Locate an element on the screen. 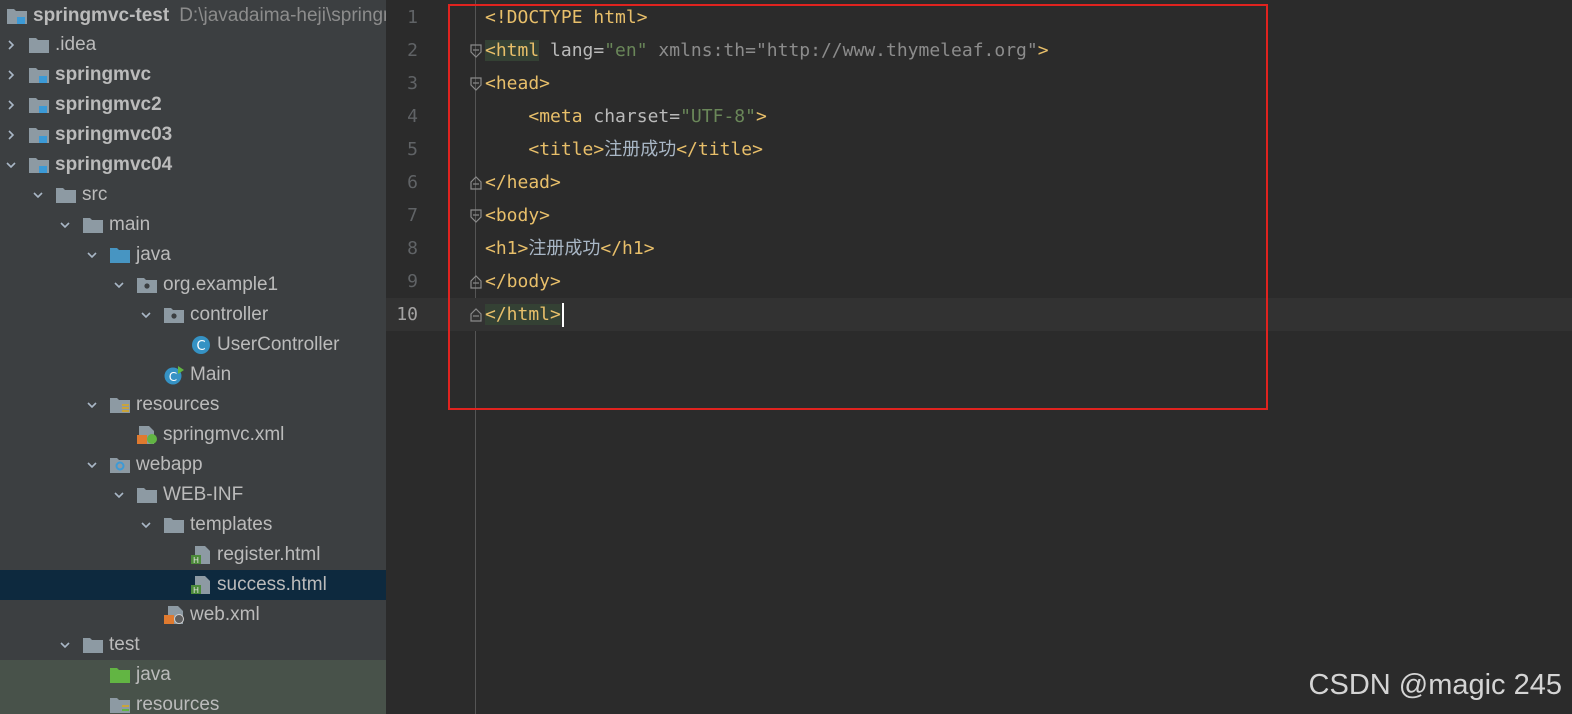 The image size is (1572, 714). tree-item: springmvc is located at coordinates (193, 75).